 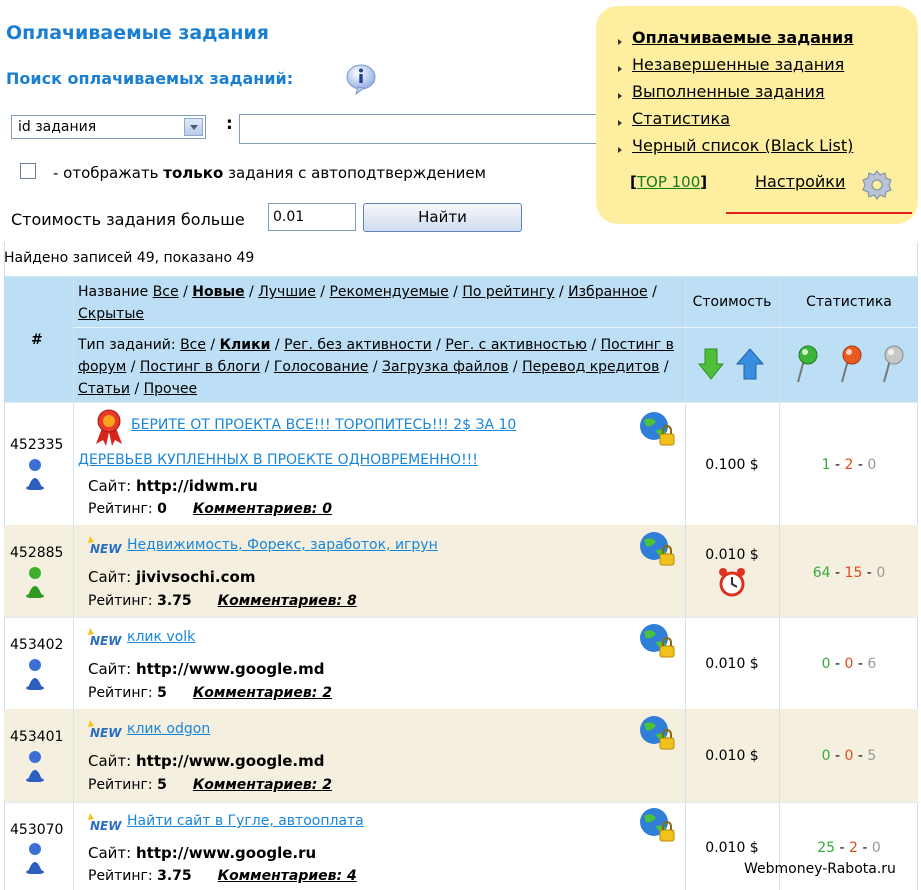 What do you see at coordinates (193, 127) in the screenshot?
I see `chevron-down-icon` at bounding box center [193, 127].